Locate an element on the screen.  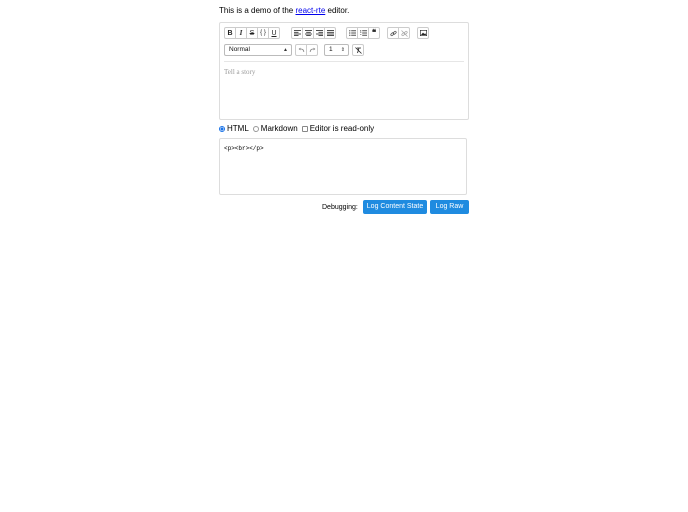
align-justify-button is located at coordinates (330, 33).